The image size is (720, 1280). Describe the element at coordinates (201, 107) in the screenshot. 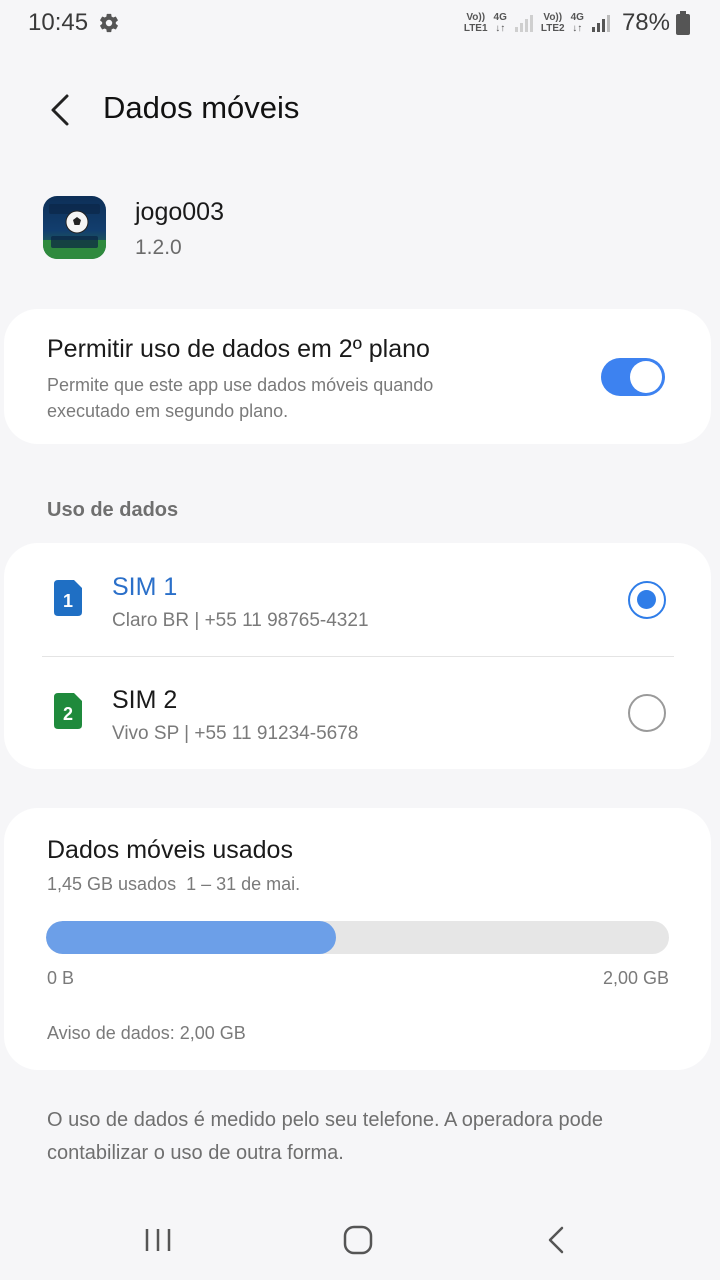

I see `page-title: Dados móveis` at that location.